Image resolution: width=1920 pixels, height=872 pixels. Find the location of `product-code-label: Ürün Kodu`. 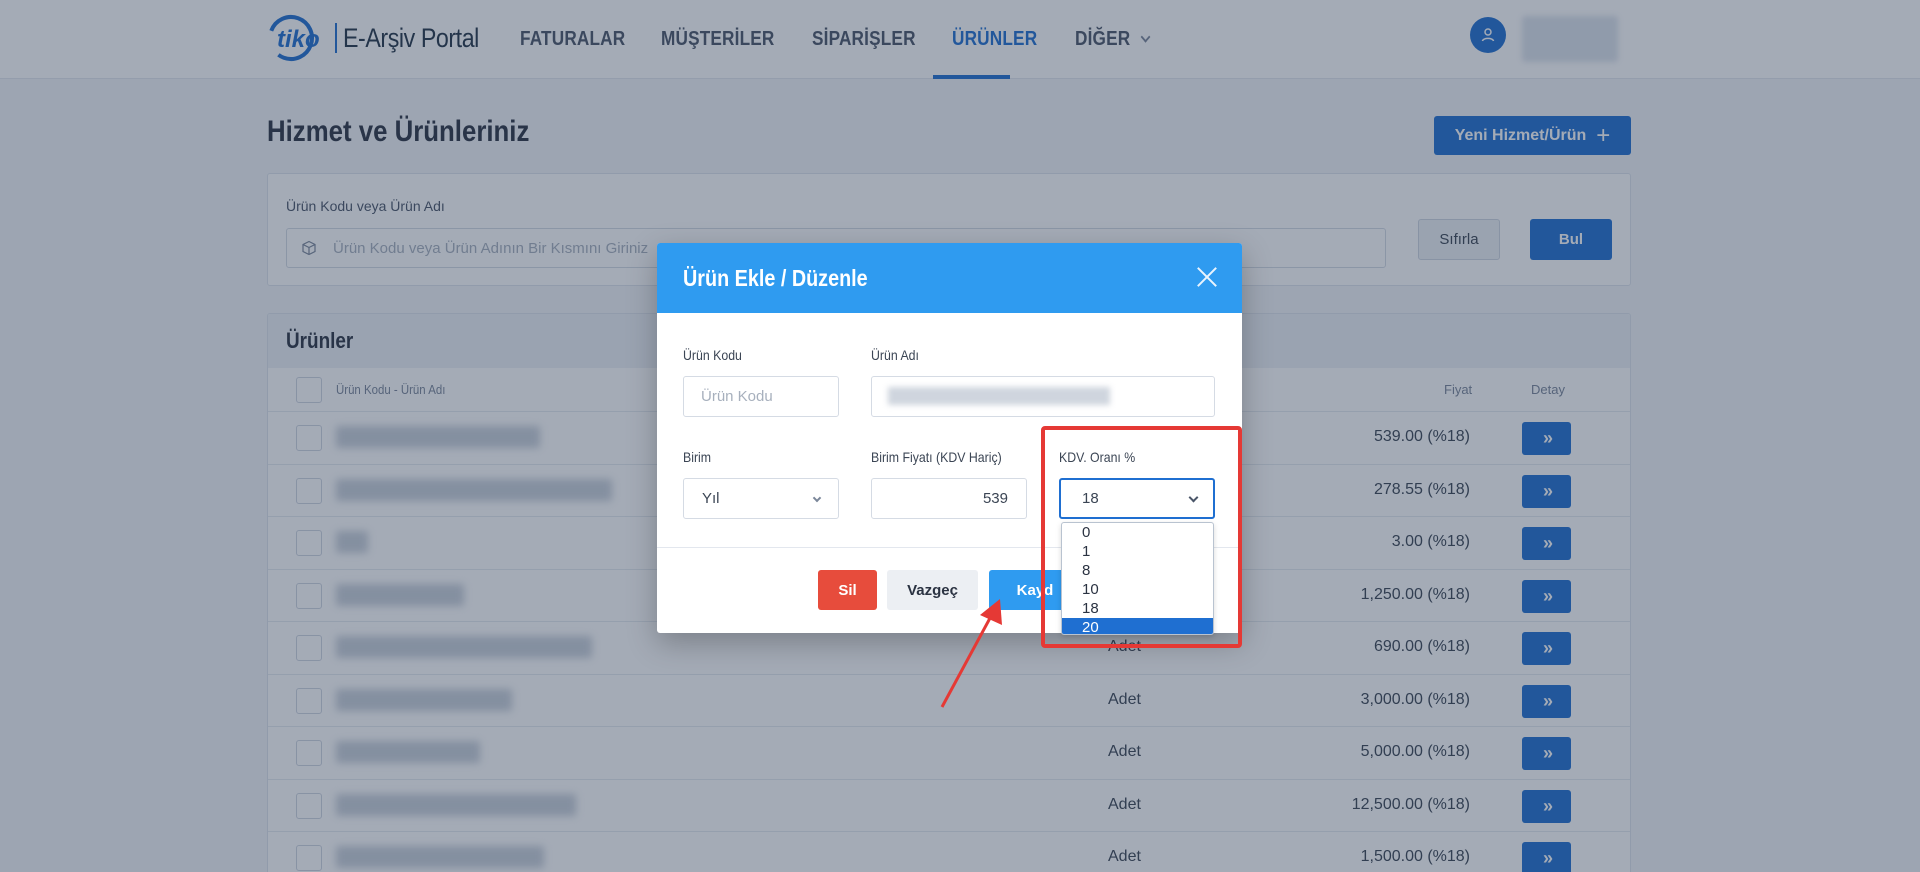

product-code-label: Ürün Kodu is located at coordinates (712, 355).